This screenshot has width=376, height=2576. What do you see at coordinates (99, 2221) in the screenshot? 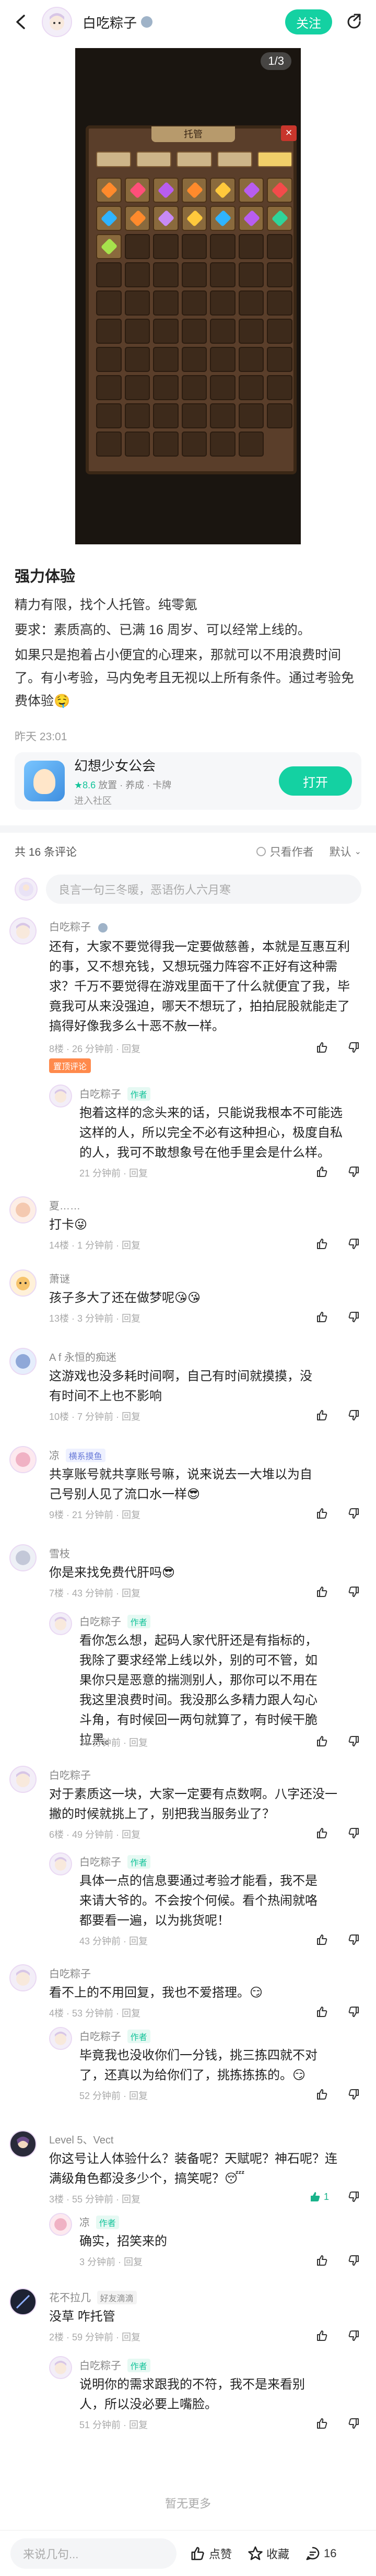
I see `replier-name: 凉 作者` at bounding box center [99, 2221].